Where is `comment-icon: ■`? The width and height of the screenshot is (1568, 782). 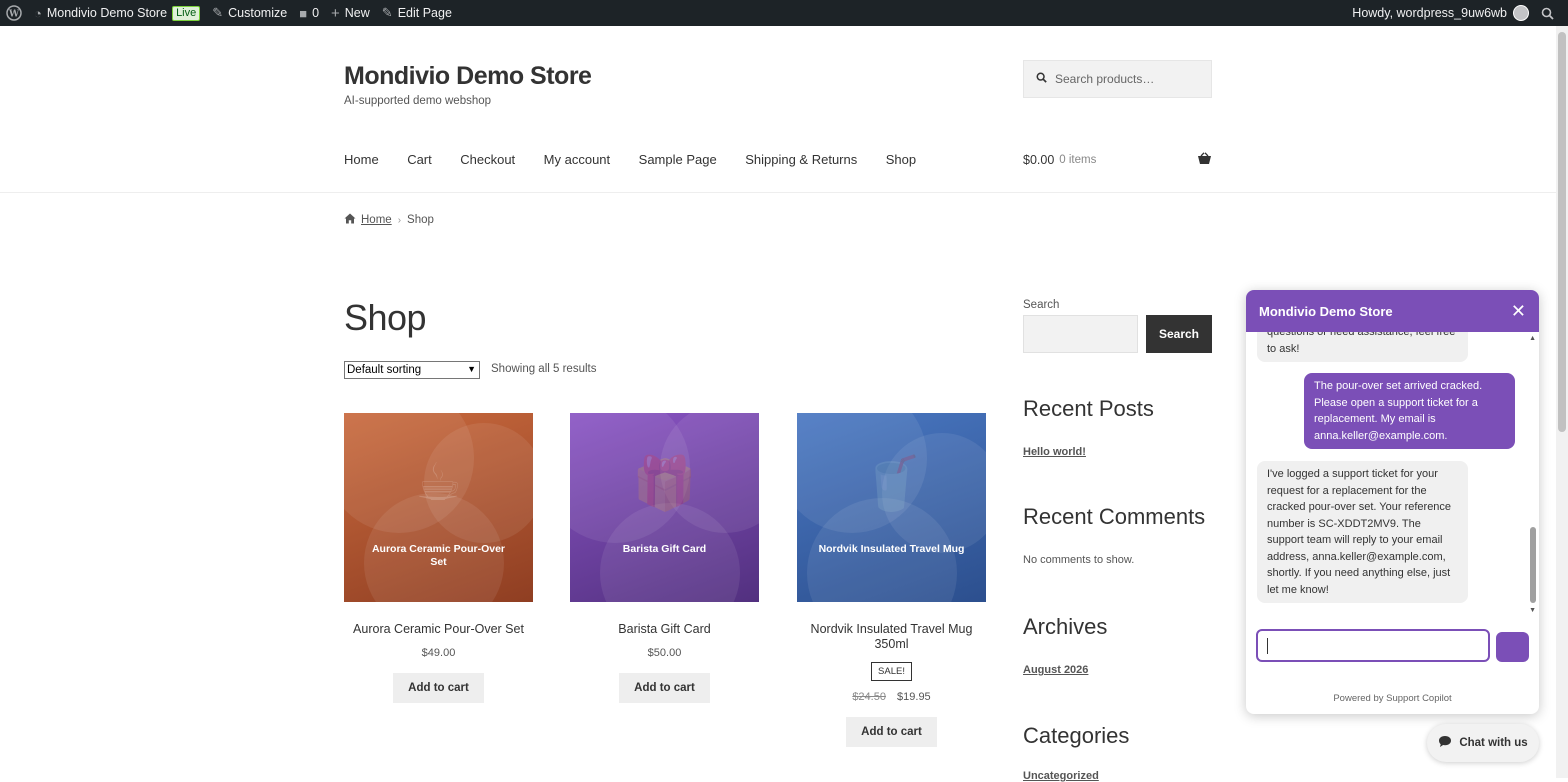
comment-icon: ■ is located at coordinates (303, 13).